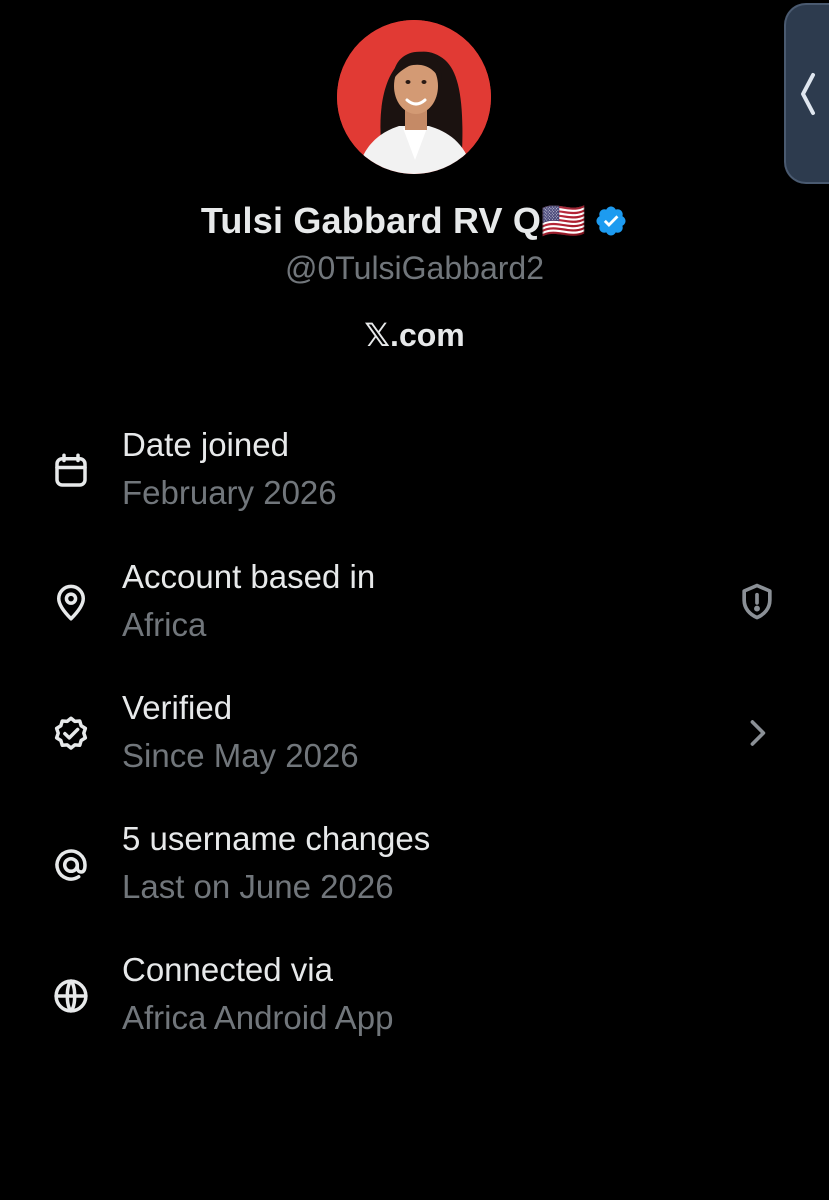 Image resolution: width=829 pixels, height=1200 pixels. What do you see at coordinates (414, 268) in the screenshot?
I see `username-handle: @0TulsiGabbard2` at bounding box center [414, 268].